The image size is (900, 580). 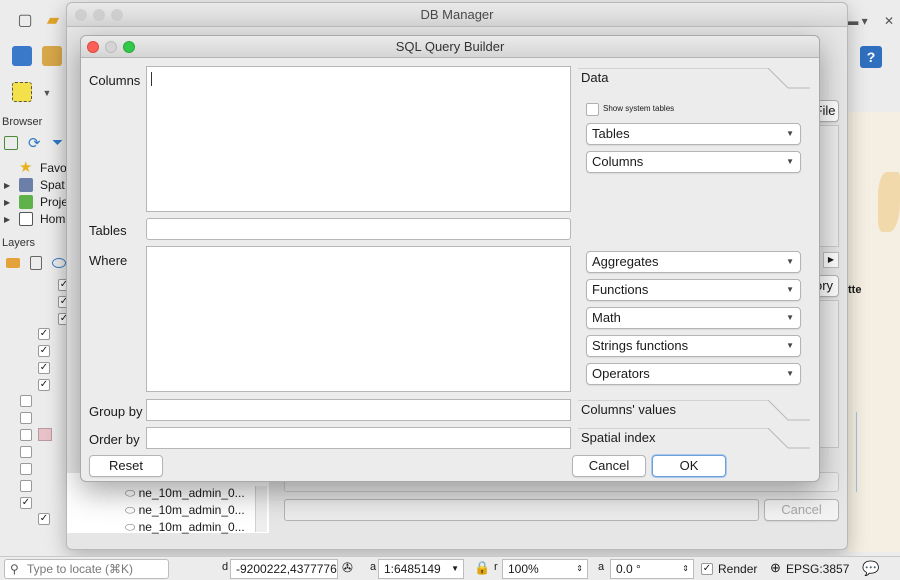 I want to click on add-layer-icon, so click(x=22, y=56).